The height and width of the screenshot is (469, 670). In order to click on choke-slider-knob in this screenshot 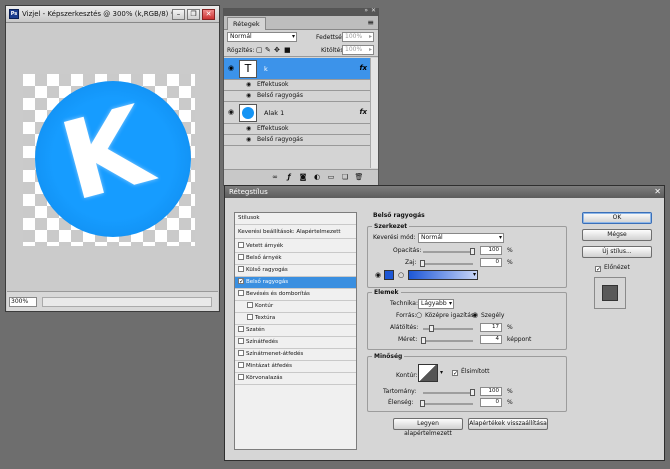, I will do `click(431, 328)`.